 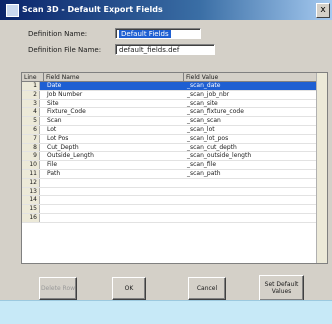 I want to click on table-row: 7 Lot Pos _scan_lot_pos, so click(x=174, y=139).